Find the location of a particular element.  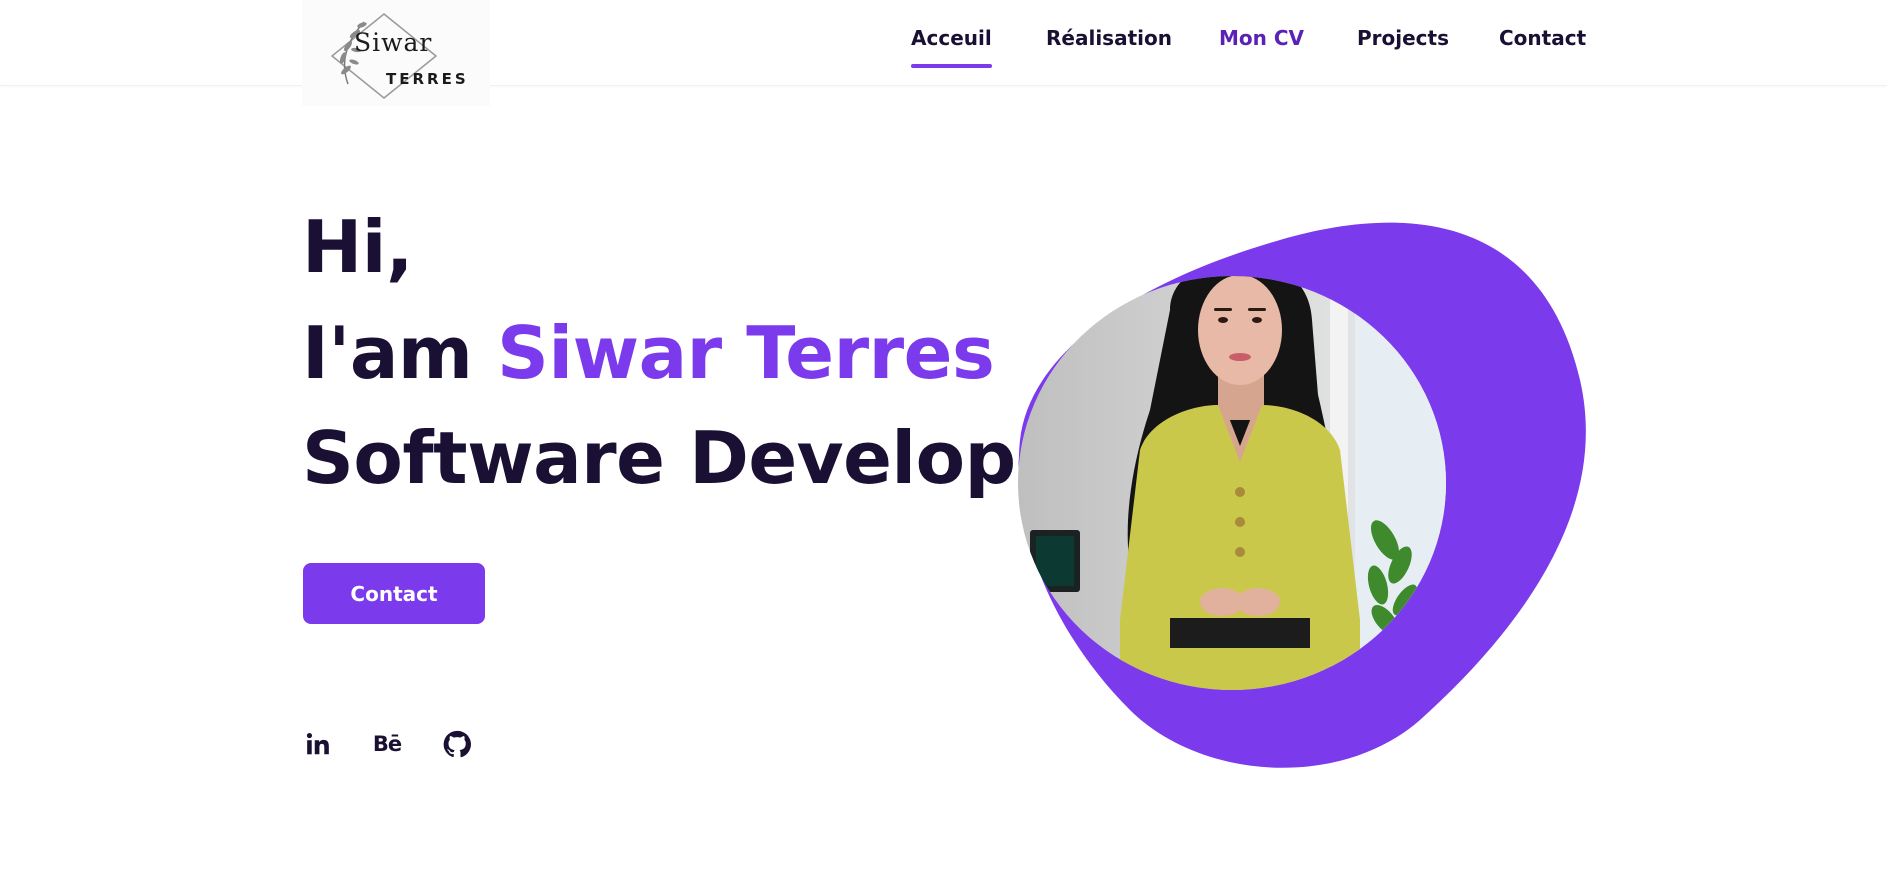

behance-icon: Bē is located at coordinates (387, 744).